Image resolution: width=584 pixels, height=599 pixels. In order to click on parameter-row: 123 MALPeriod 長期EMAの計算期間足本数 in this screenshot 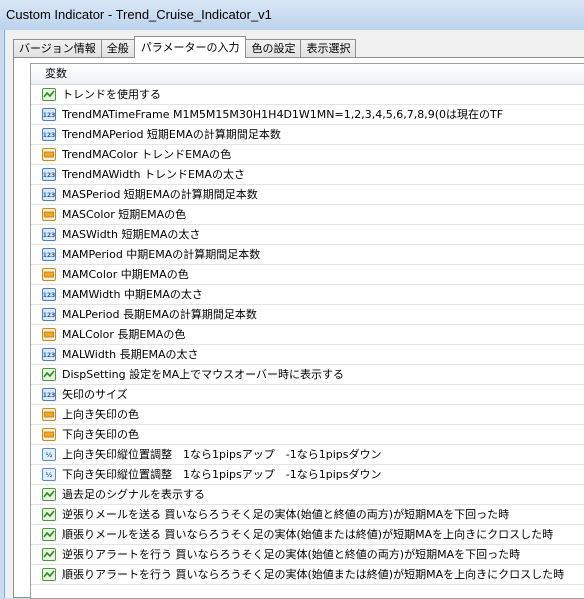, I will do `click(307, 315)`.